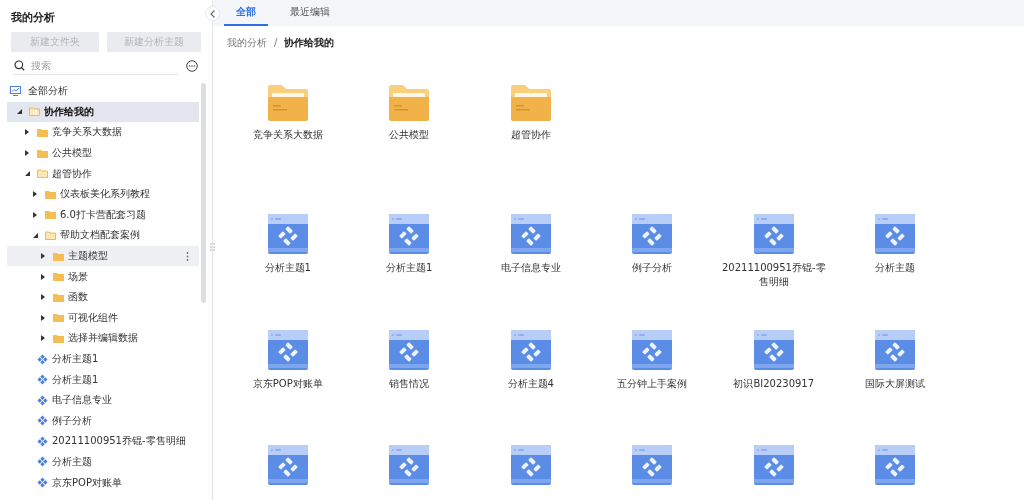  Describe the element at coordinates (103, 112) in the screenshot. I see `tree-item: 协作给我的` at that location.